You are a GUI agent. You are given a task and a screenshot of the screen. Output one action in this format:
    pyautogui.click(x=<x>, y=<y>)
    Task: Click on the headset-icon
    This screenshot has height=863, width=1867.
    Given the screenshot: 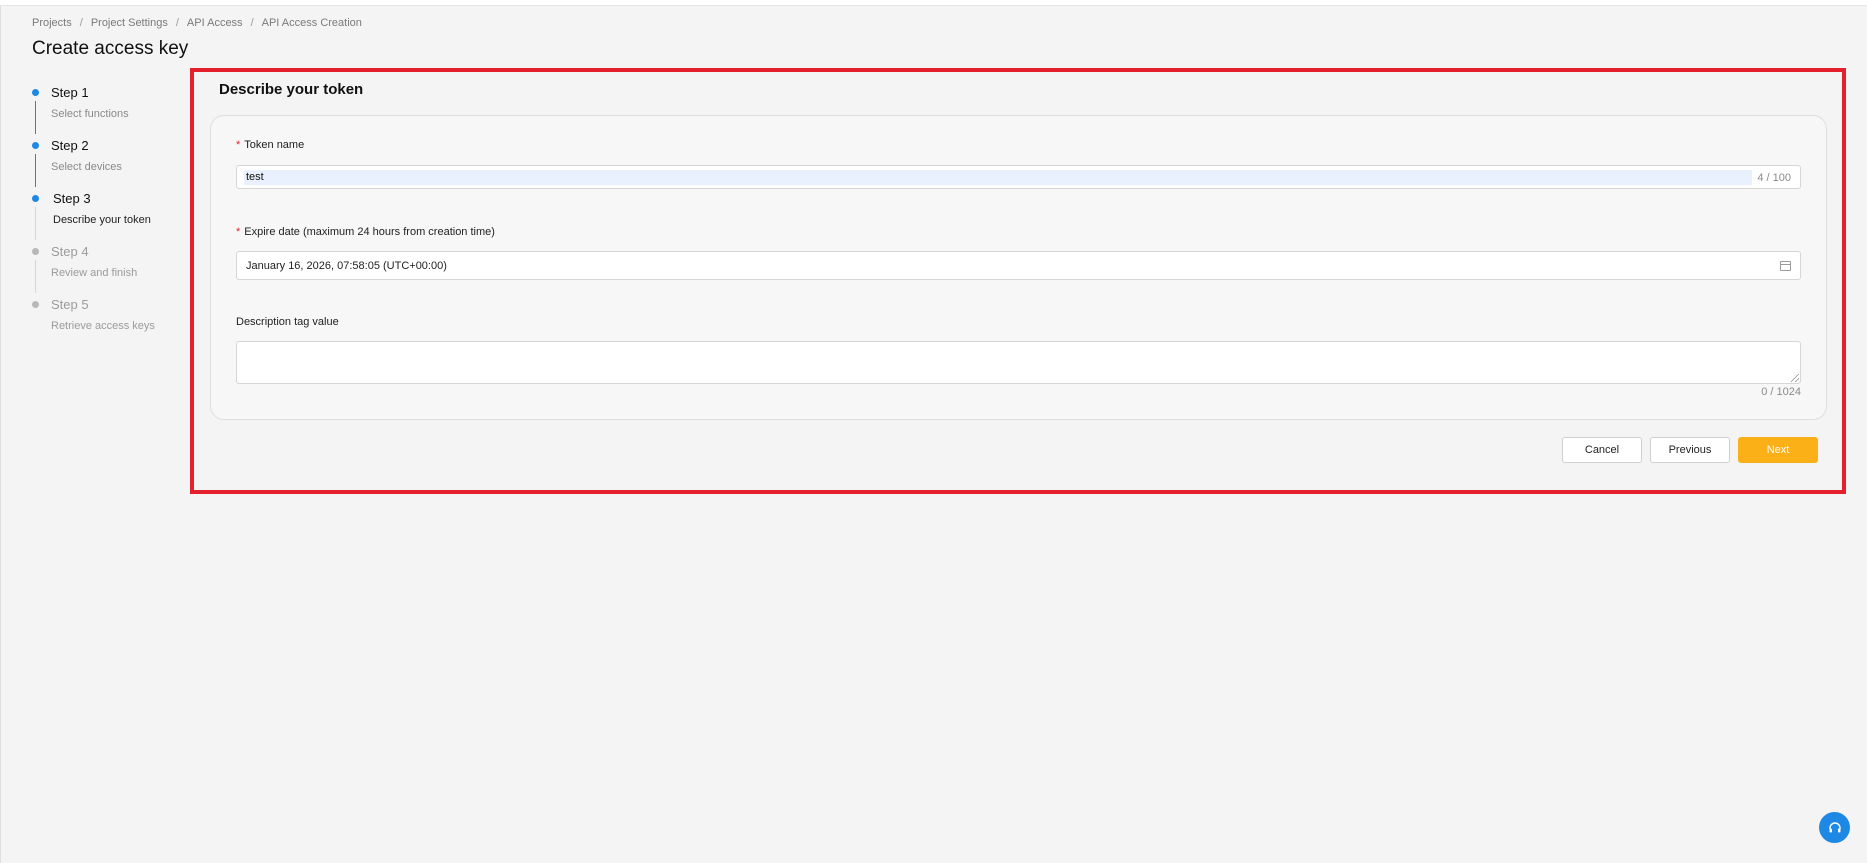 What is the action you would take?
    pyautogui.click(x=1834, y=826)
    